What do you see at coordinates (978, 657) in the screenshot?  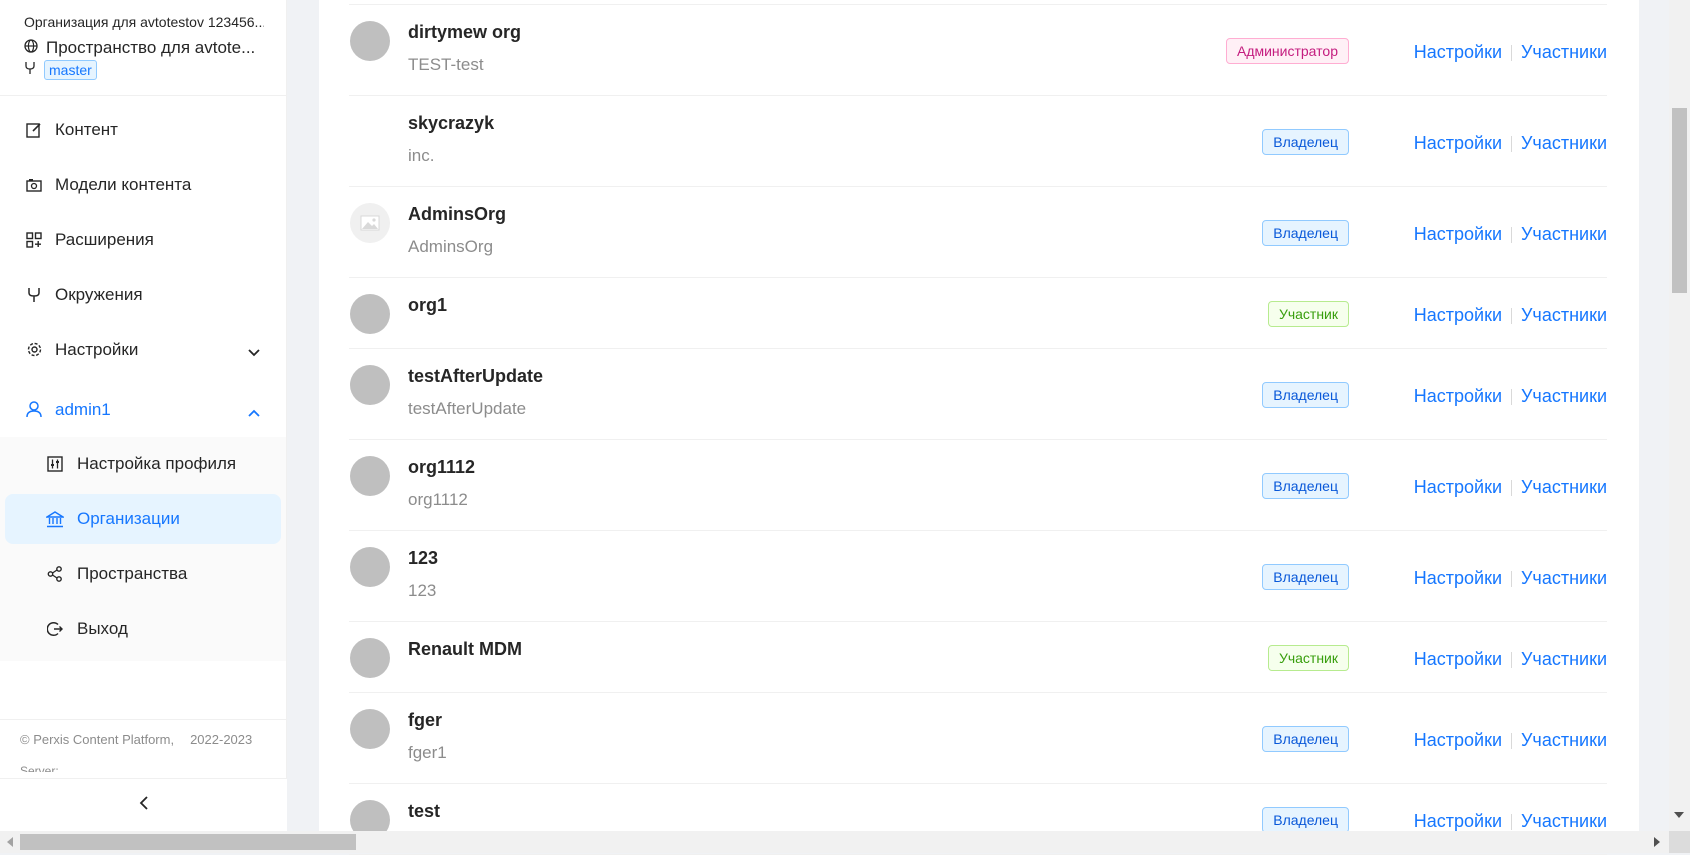 I see `organization-row: Renault MDM Участник Настройки Участники` at bounding box center [978, 657].